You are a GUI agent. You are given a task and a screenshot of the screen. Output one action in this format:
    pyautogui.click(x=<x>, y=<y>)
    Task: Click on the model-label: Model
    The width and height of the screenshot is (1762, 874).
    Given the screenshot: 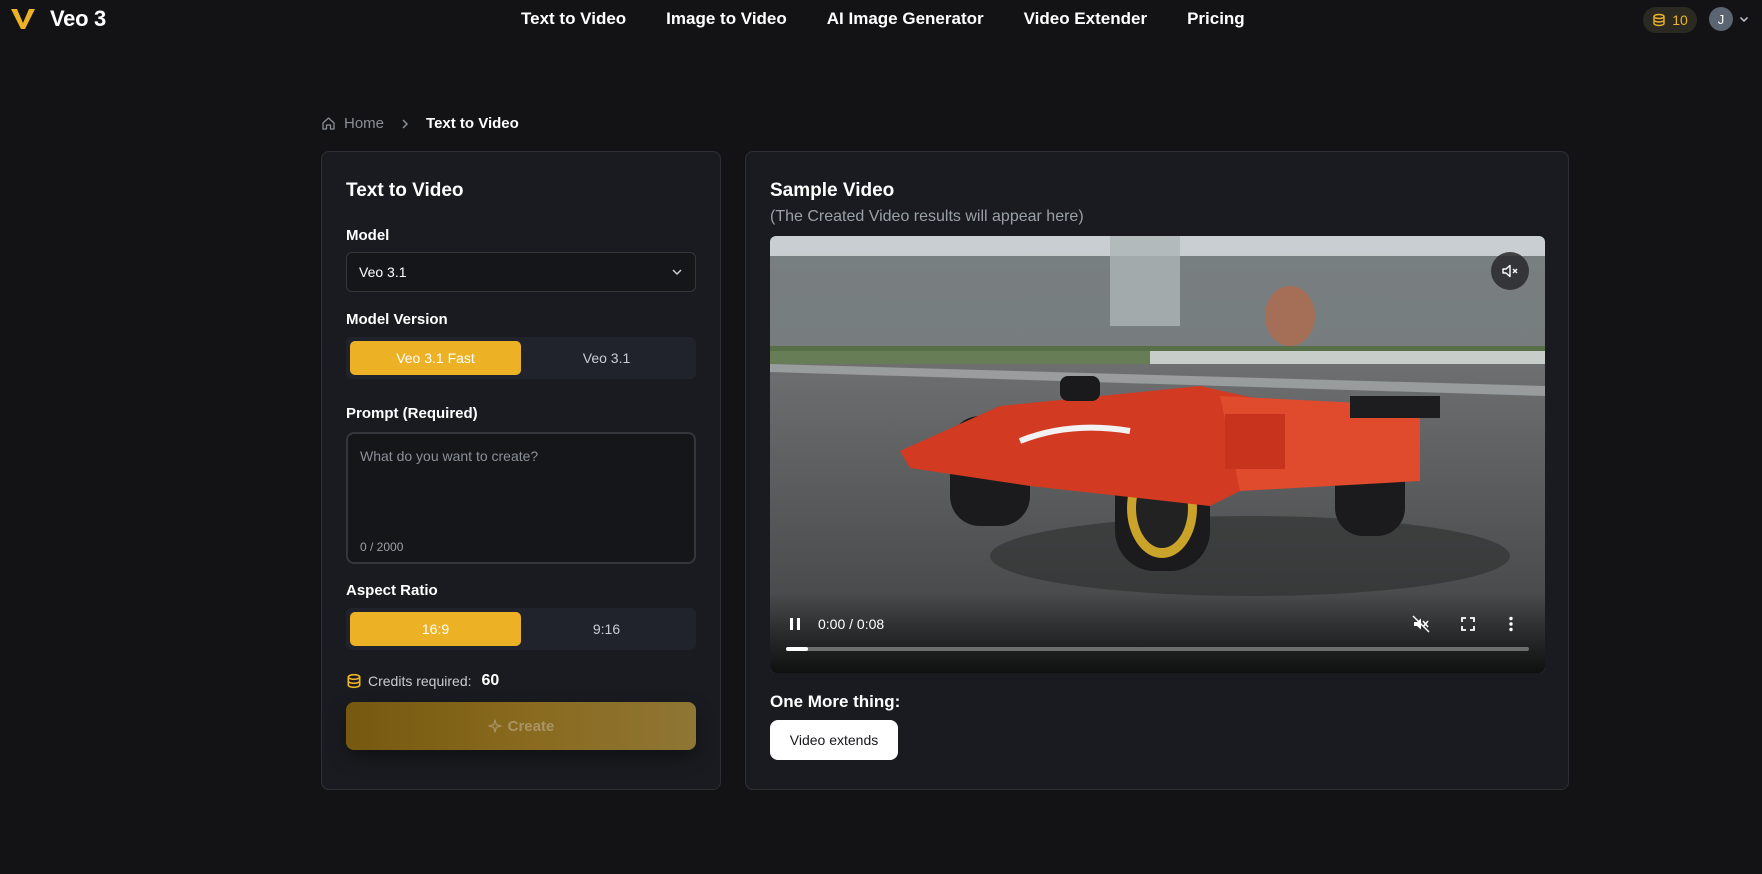 What is the action you would take?
    pyautogui.click(x=368, y=235)
    